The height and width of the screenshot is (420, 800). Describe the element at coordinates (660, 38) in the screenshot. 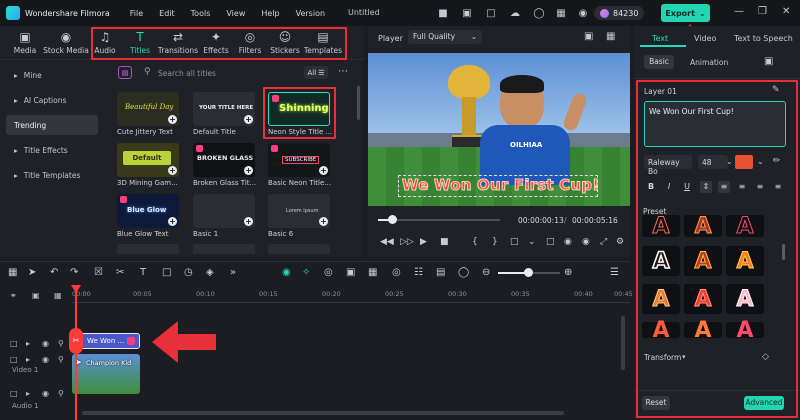

I see `tab-text: Text` at that location.